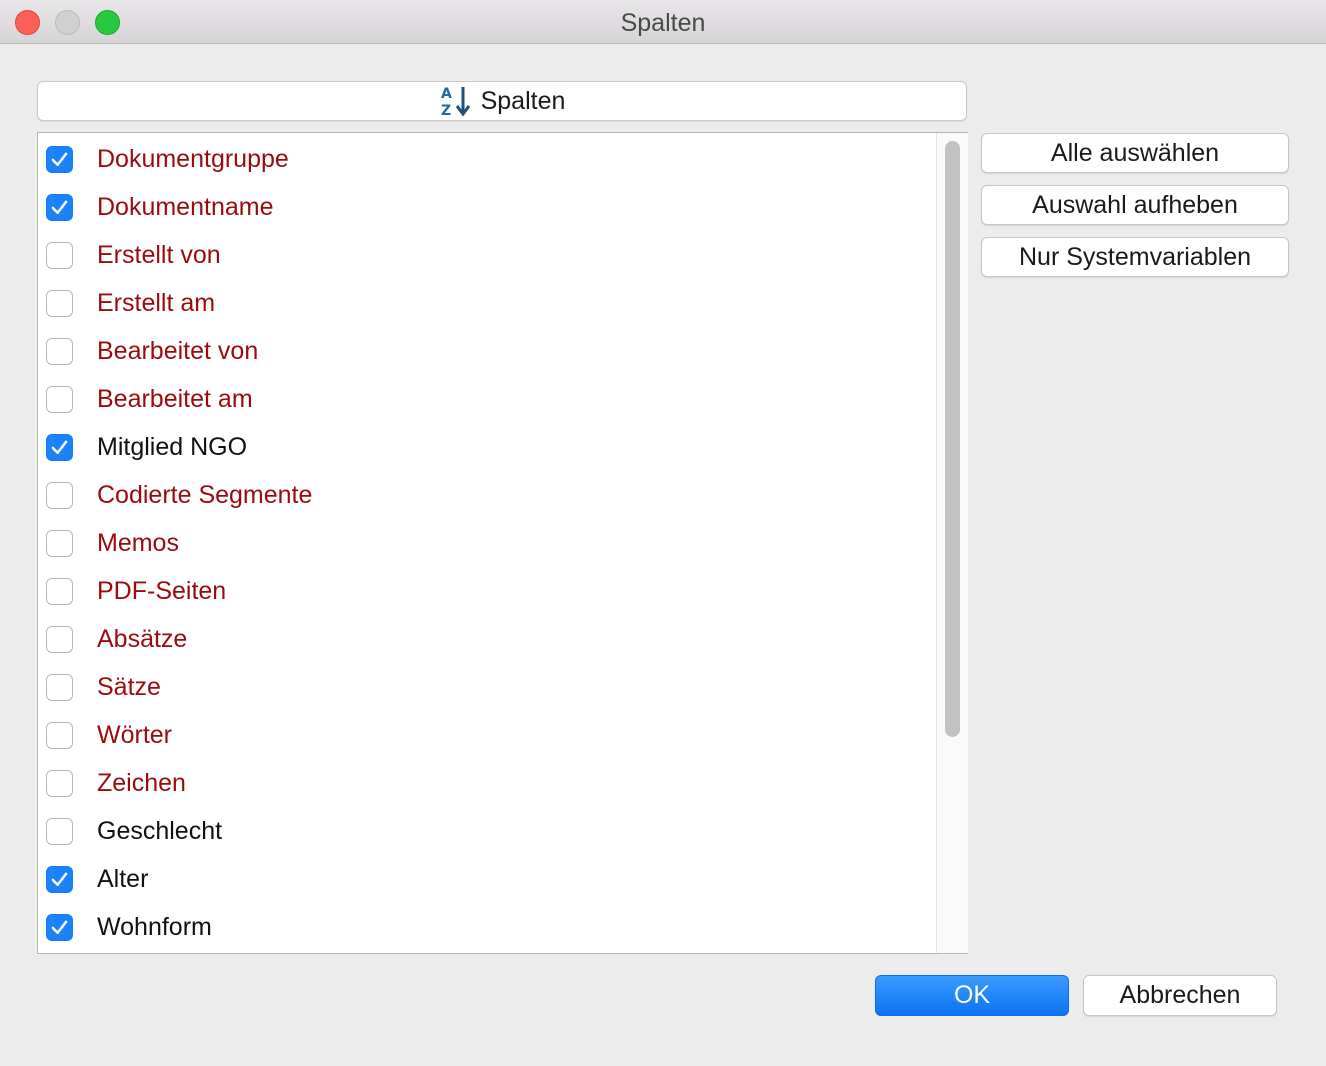  What do you see at coordinates (486, 783) in the screenshot?
I see `list-item: Zeichen` at bounding box center [486, 783].